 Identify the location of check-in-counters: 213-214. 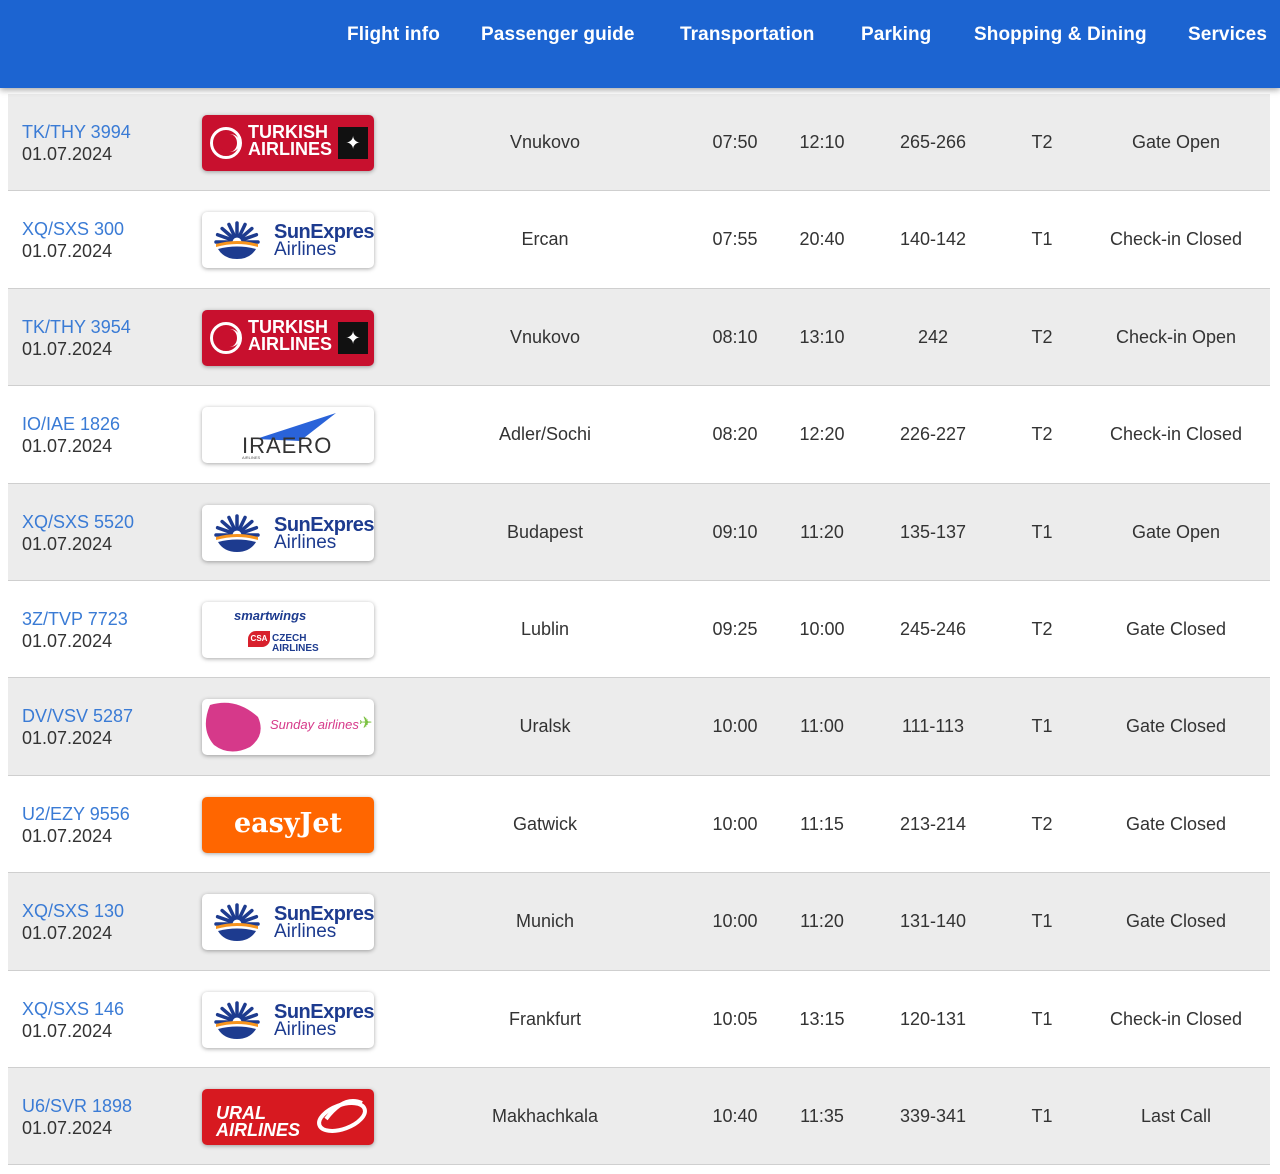
(933, 823).